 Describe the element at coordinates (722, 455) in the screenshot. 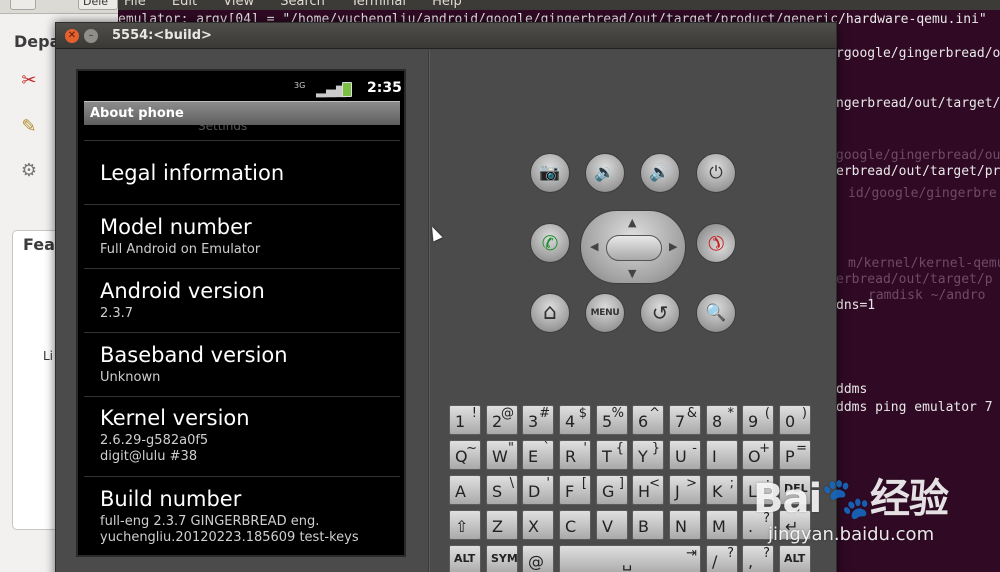

I see `key: I` at that location.